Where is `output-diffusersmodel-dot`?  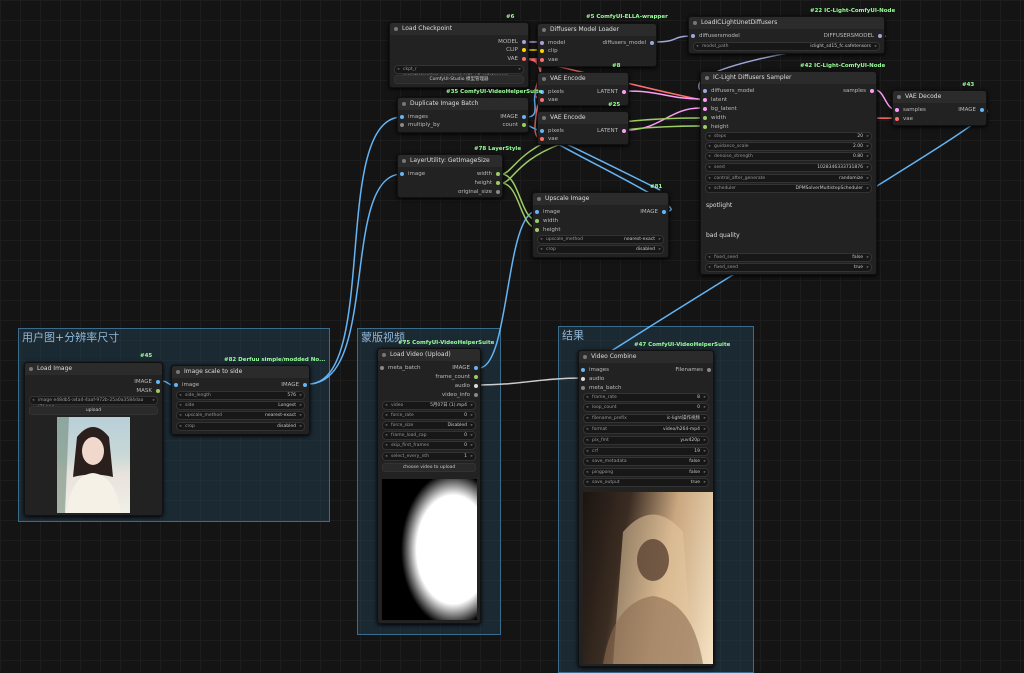
output-diffusersmodel-dot is located at coordinates (880, 36).